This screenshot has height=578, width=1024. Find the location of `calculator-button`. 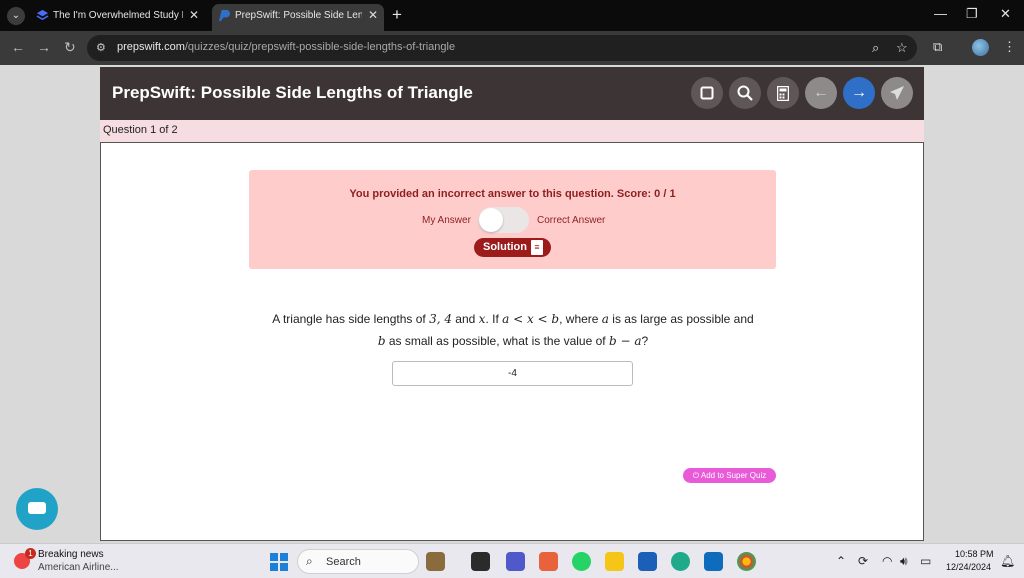

calculator-button is located at coordinates (783, 93).